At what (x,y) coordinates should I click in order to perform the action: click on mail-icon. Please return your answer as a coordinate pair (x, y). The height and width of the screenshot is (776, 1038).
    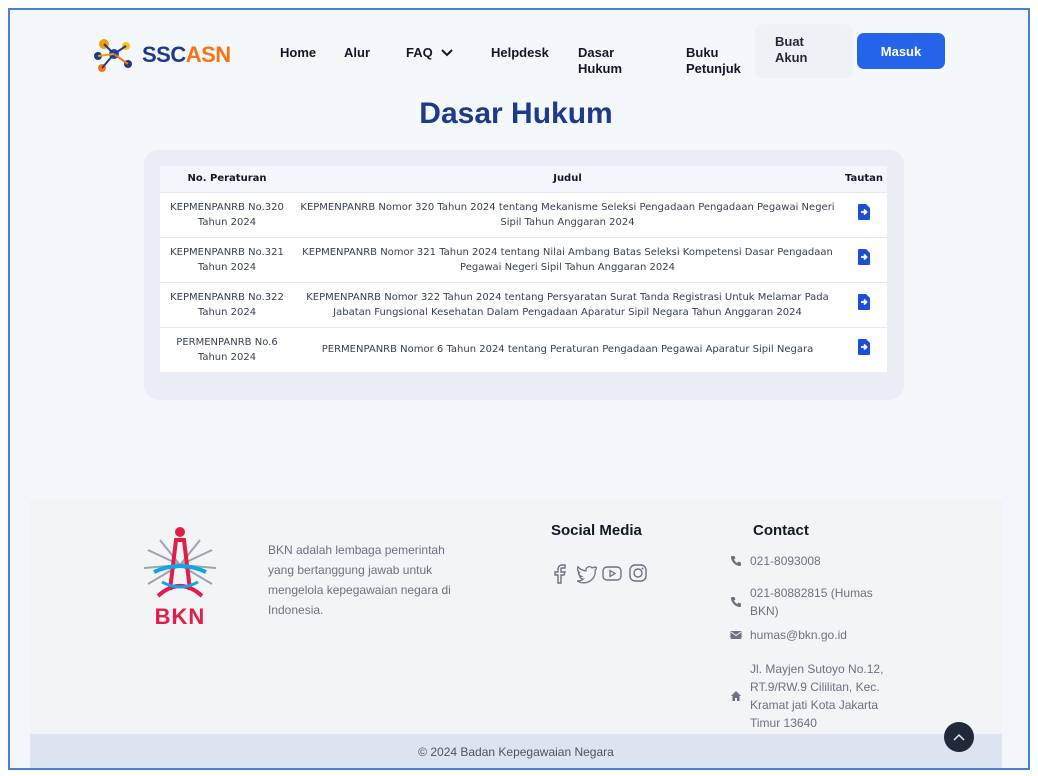
    Looking at the image, I should click on (736, 635).